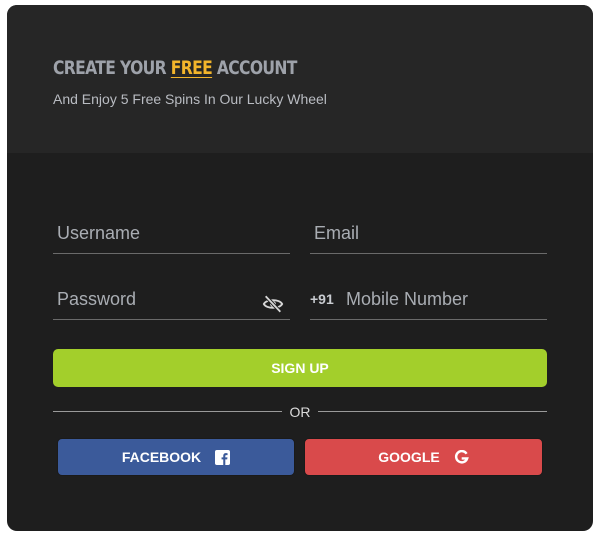  I want to click on google-icon, so click(461, 456).